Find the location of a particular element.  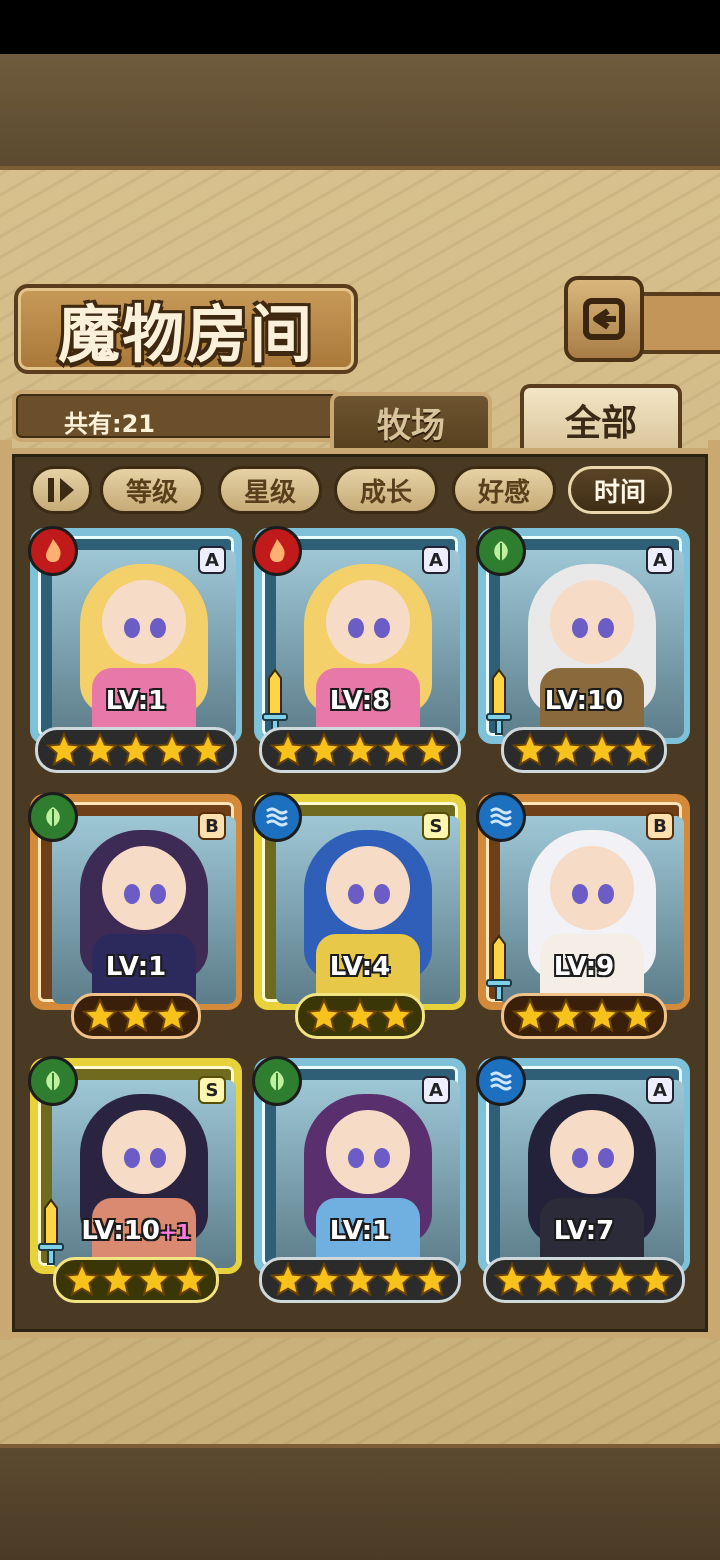

sort-affection-button: 好感 is located at coordinates (504, 490).